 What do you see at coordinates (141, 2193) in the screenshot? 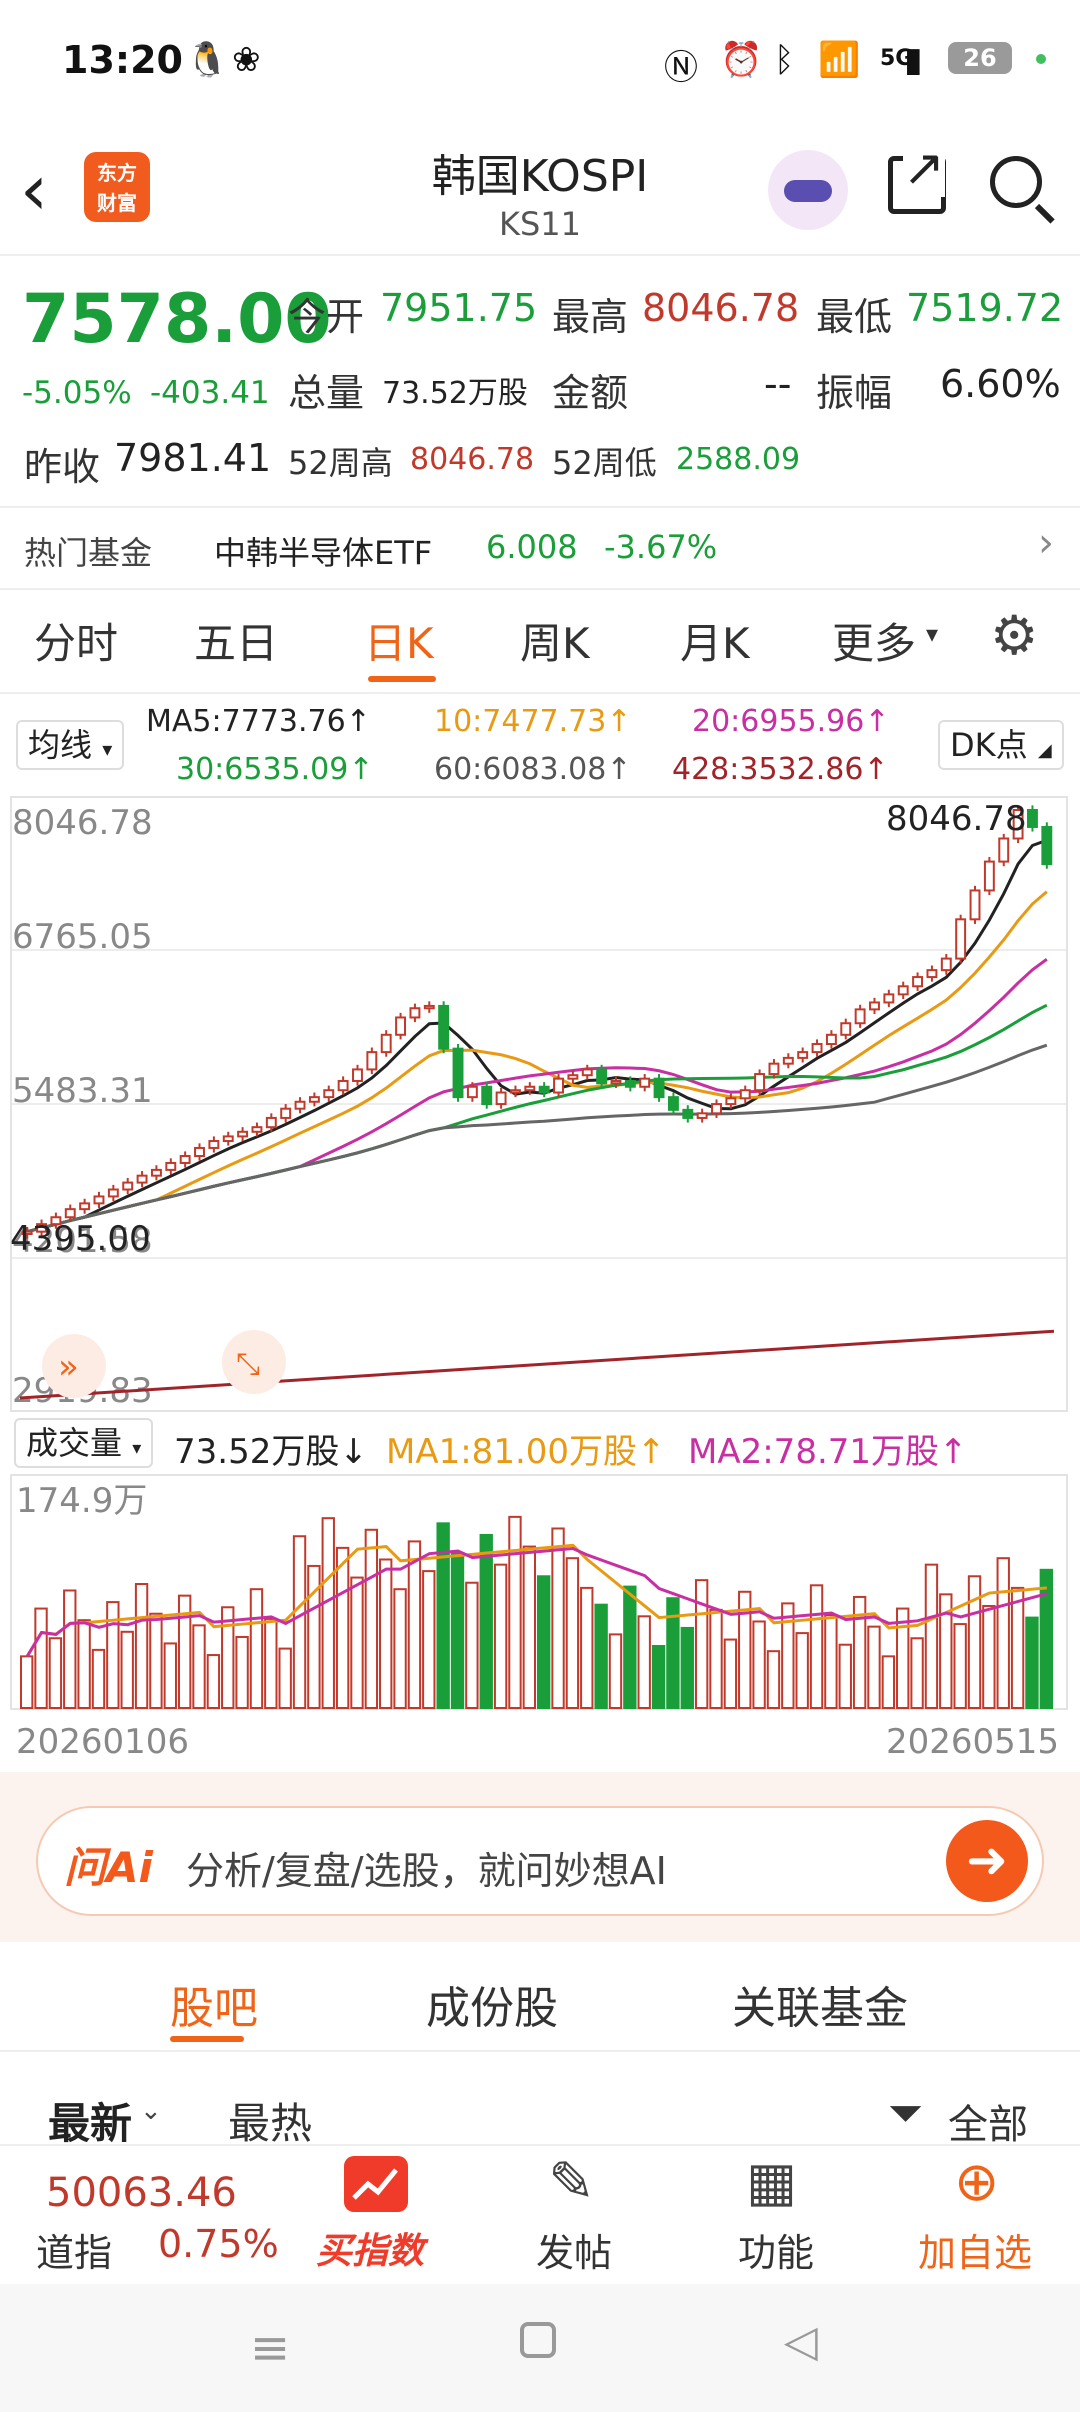
I see `dow-price: 50063.46` at bounding box center [141, 2193].